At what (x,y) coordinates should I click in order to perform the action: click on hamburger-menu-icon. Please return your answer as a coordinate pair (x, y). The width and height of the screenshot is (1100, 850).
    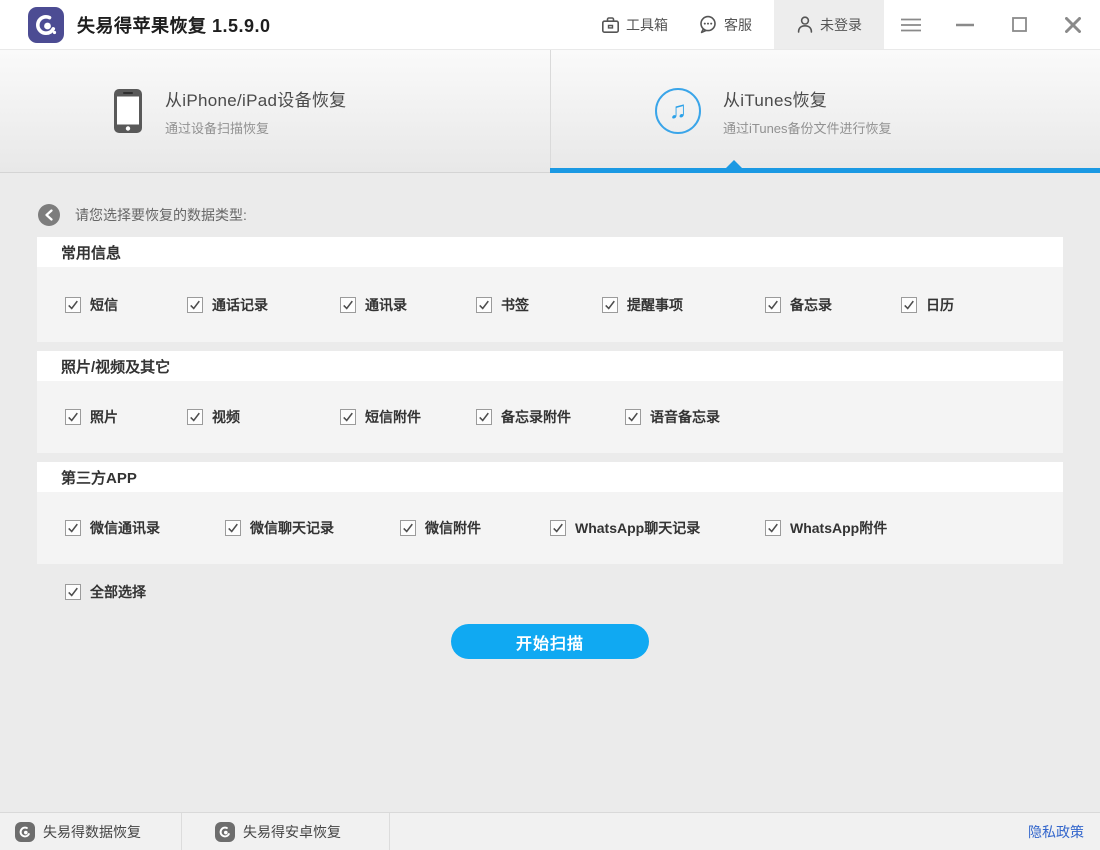
    Looking at the image, I should click on (911, 24).